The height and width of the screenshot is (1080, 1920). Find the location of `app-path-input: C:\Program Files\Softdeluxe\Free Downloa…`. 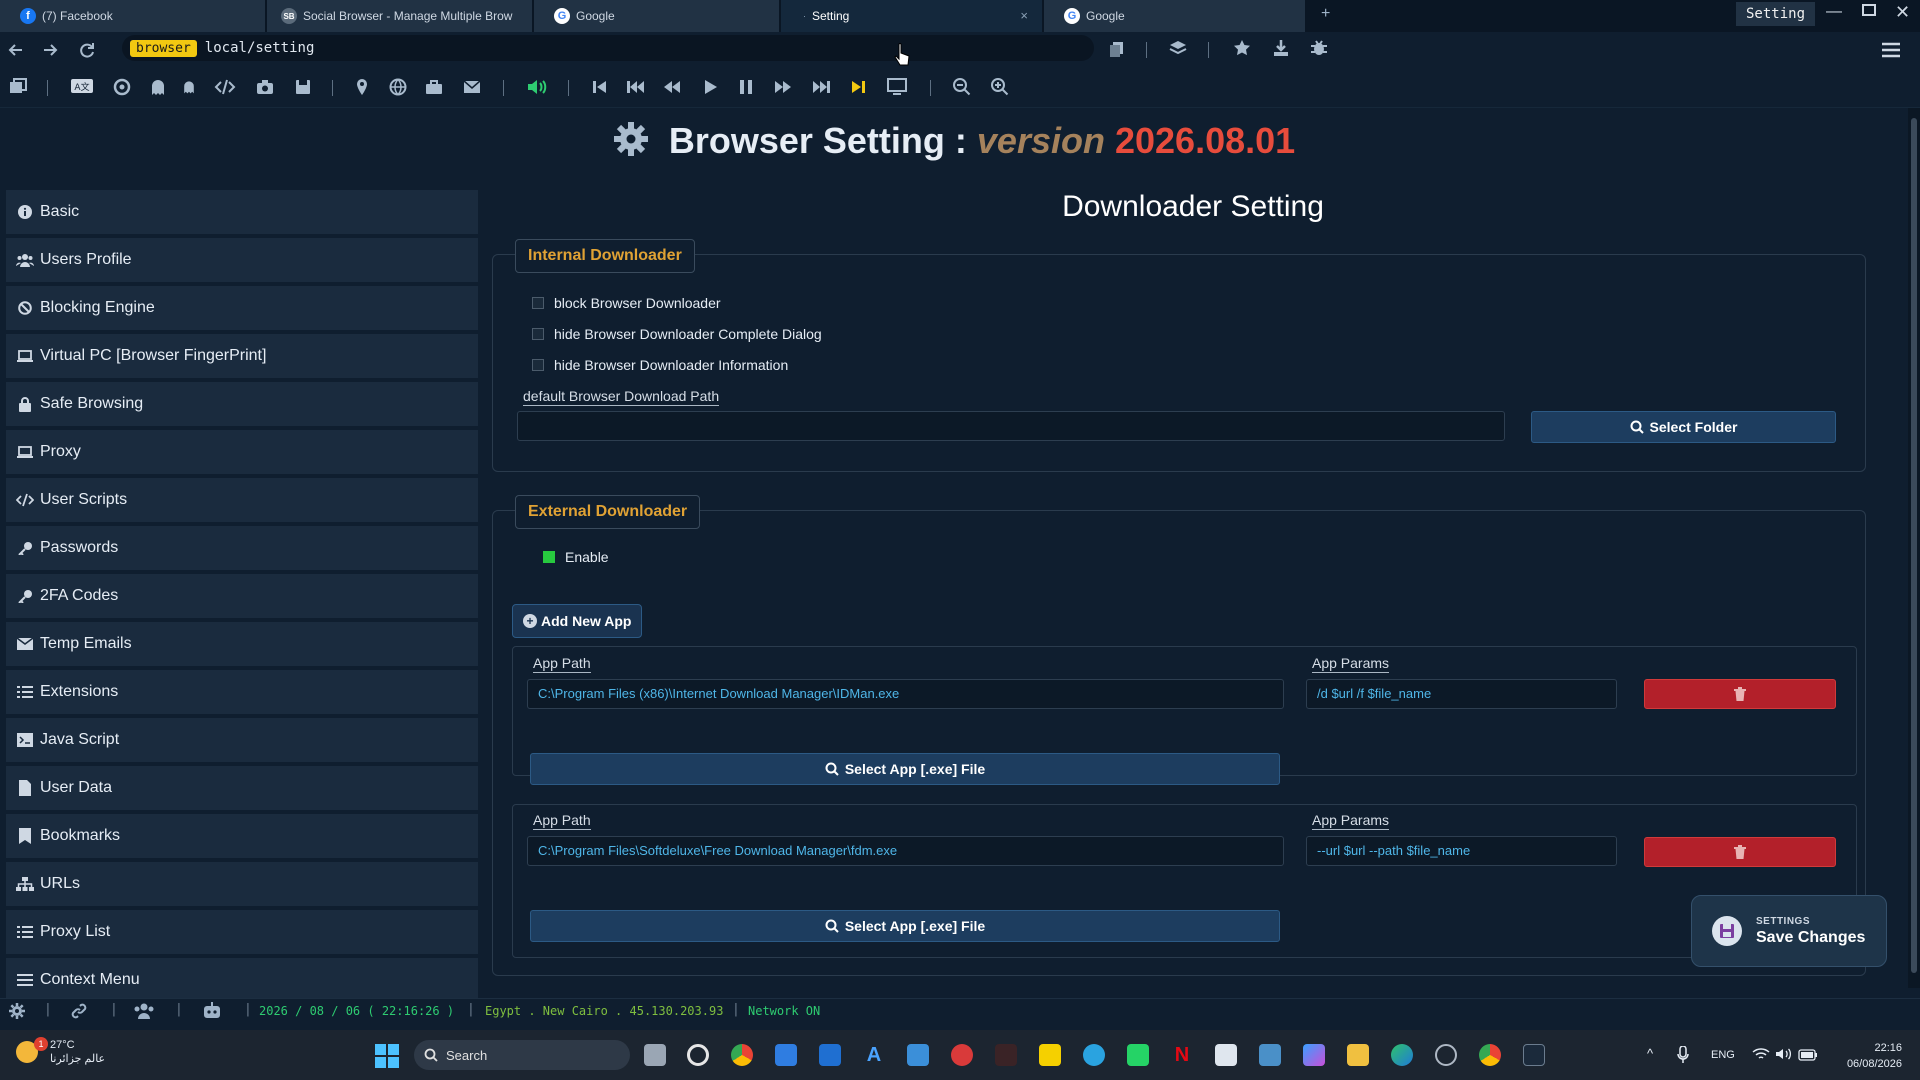

app-path-input: C:\Program Files\Softdeluxe\Free Downloa… is located at coordinates (905, 851).